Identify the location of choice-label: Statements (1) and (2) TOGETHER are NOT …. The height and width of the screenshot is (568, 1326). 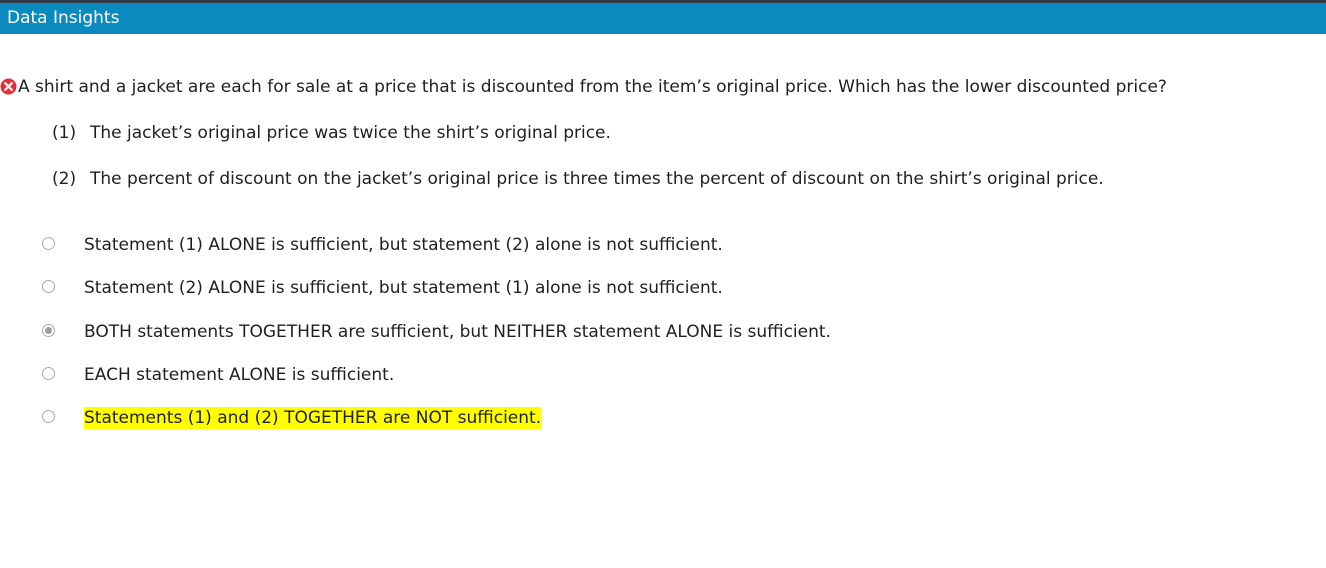
(313, 418).